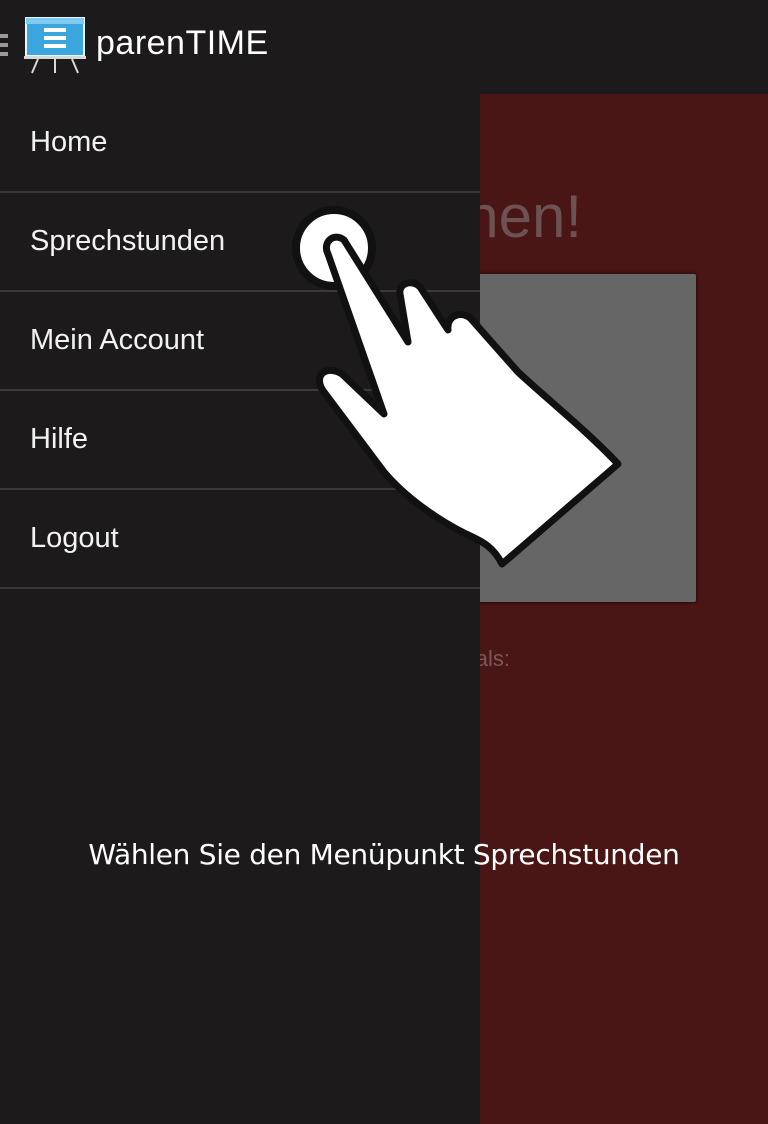 The image size is (768, 1124). What do you see at coordinates (59, 439) in the screenshot?
I see `drawer-item-label: Hilfe` at bounding box center [59, 439].